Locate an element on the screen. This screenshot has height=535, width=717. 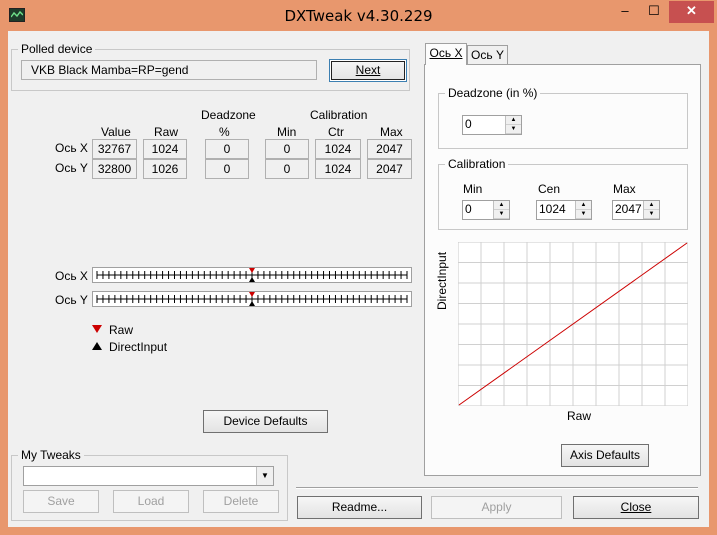
tweaks-dropdown: ▼ is located at coordinates (148, 476).